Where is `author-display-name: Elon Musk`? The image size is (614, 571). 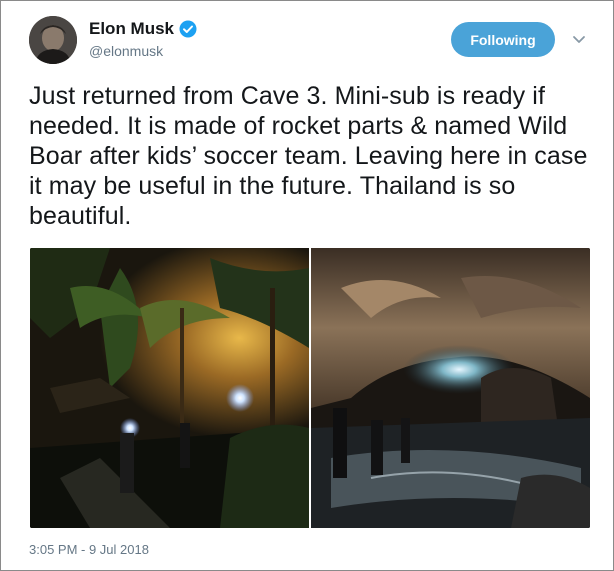 author-display-name: Elon Musk is located at coordinates (131, 29).